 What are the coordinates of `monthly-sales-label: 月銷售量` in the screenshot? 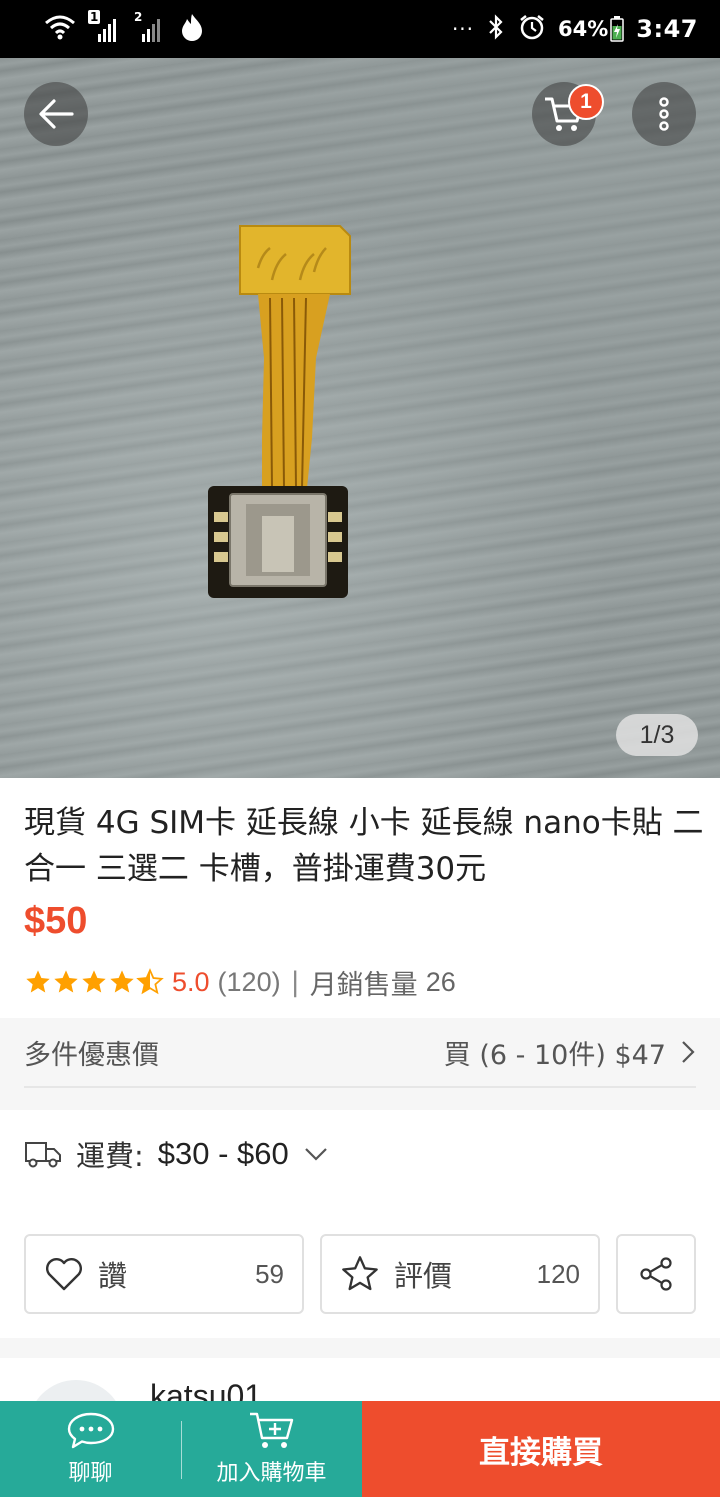 It's located at (363, 985).